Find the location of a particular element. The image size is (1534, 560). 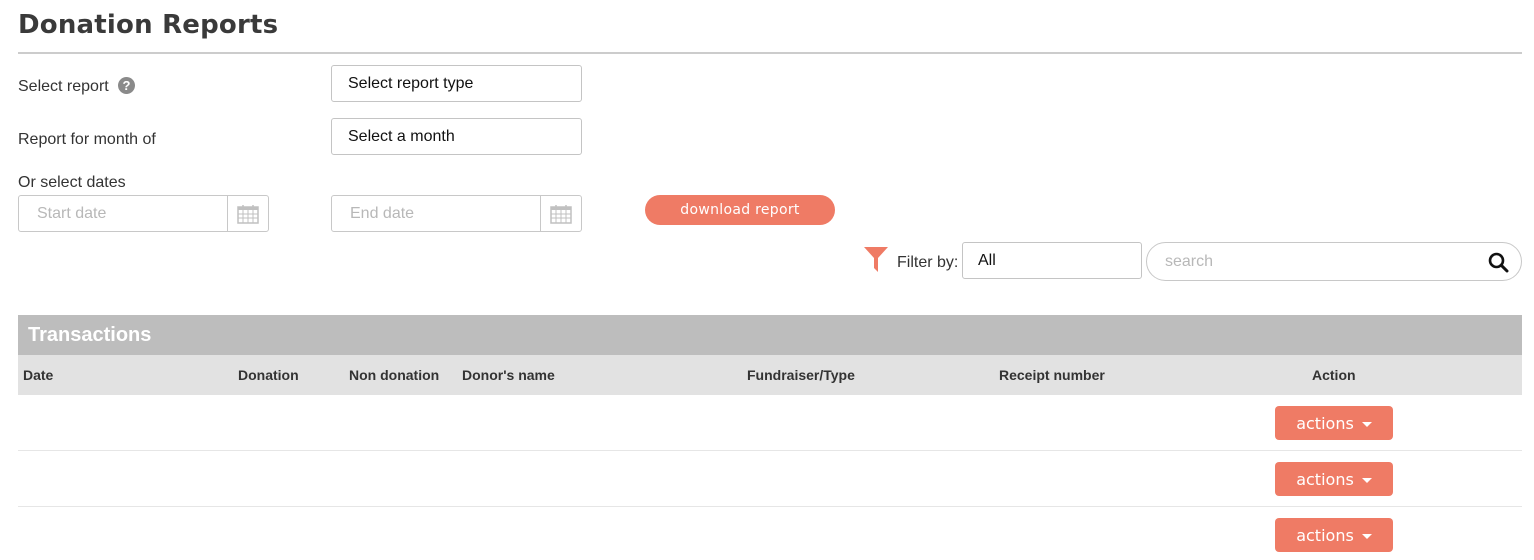

column-header-non-donation: Non donation is located at coordinates (394, 375).